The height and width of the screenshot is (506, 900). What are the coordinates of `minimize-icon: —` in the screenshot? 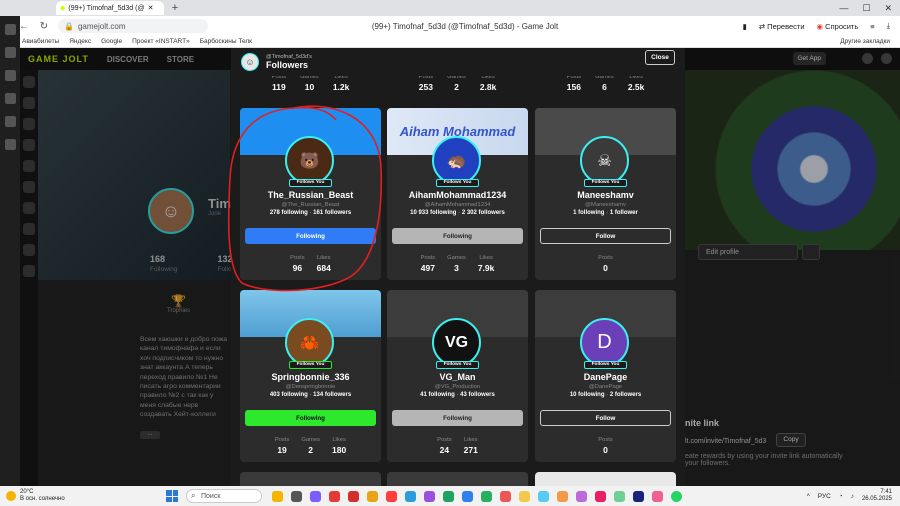 It's located at (843, 8).